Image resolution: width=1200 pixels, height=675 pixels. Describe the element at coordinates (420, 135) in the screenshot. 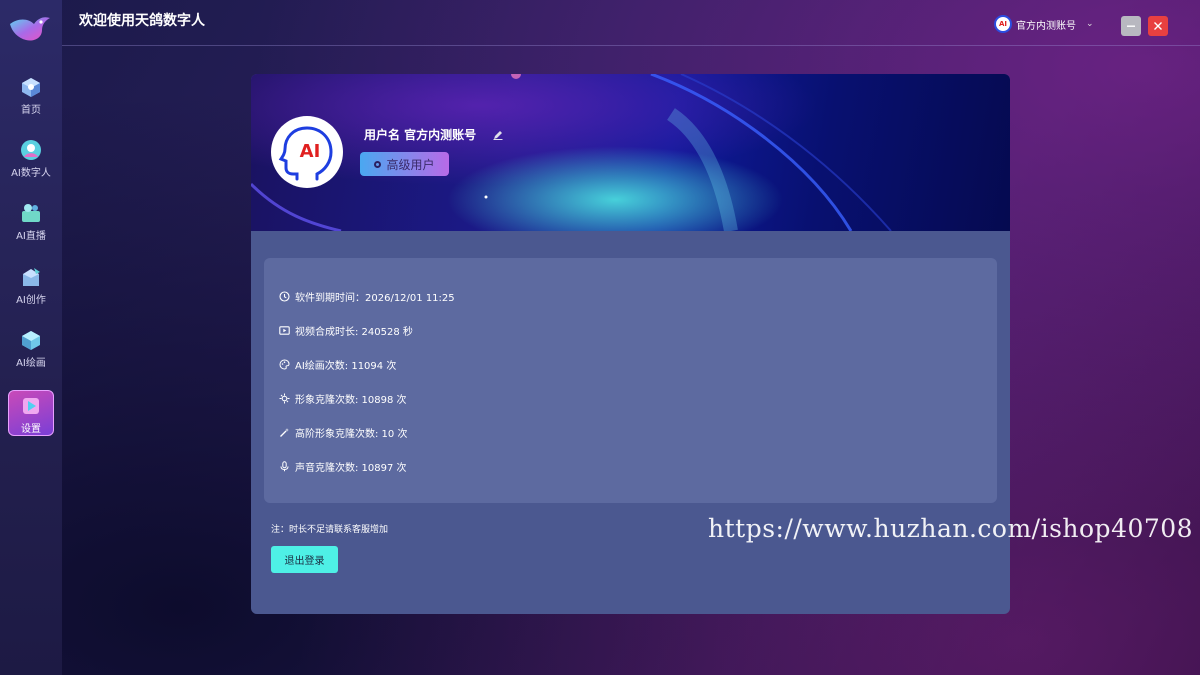

I see `username: 用户名 官方内测账号` at that location.